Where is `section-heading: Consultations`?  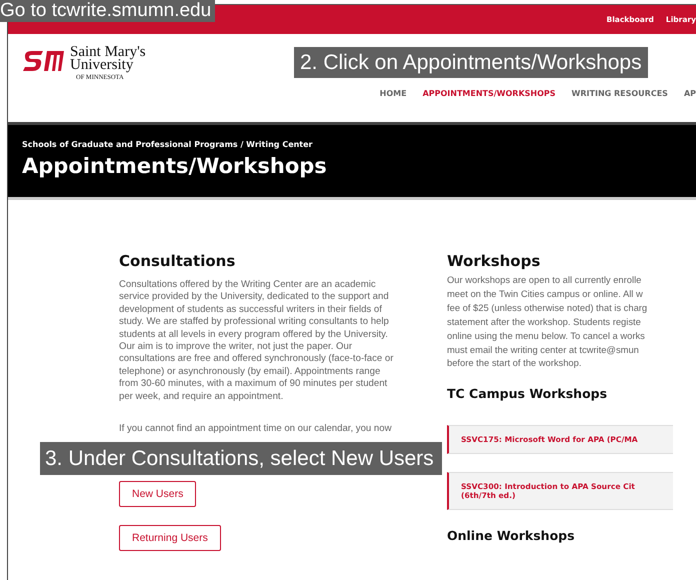 section-heading: Consultations is located at coordinates (177, 261).